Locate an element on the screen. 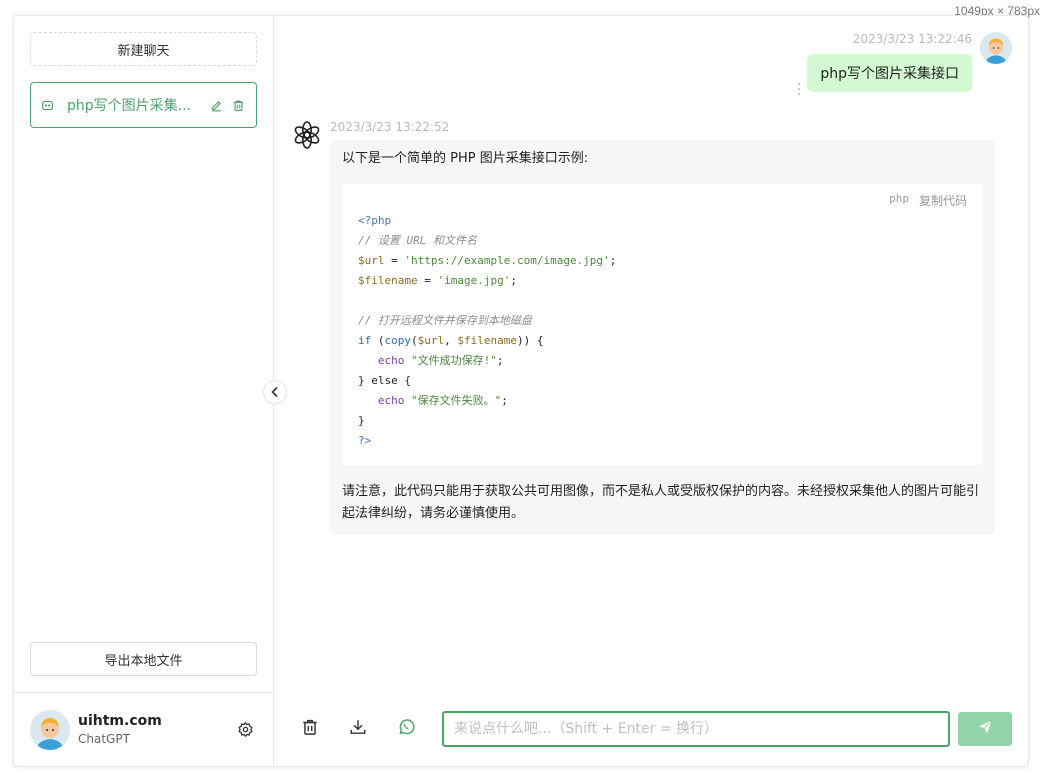 The image size is (1040, 774). message-input is located at coordinates (696, 729).